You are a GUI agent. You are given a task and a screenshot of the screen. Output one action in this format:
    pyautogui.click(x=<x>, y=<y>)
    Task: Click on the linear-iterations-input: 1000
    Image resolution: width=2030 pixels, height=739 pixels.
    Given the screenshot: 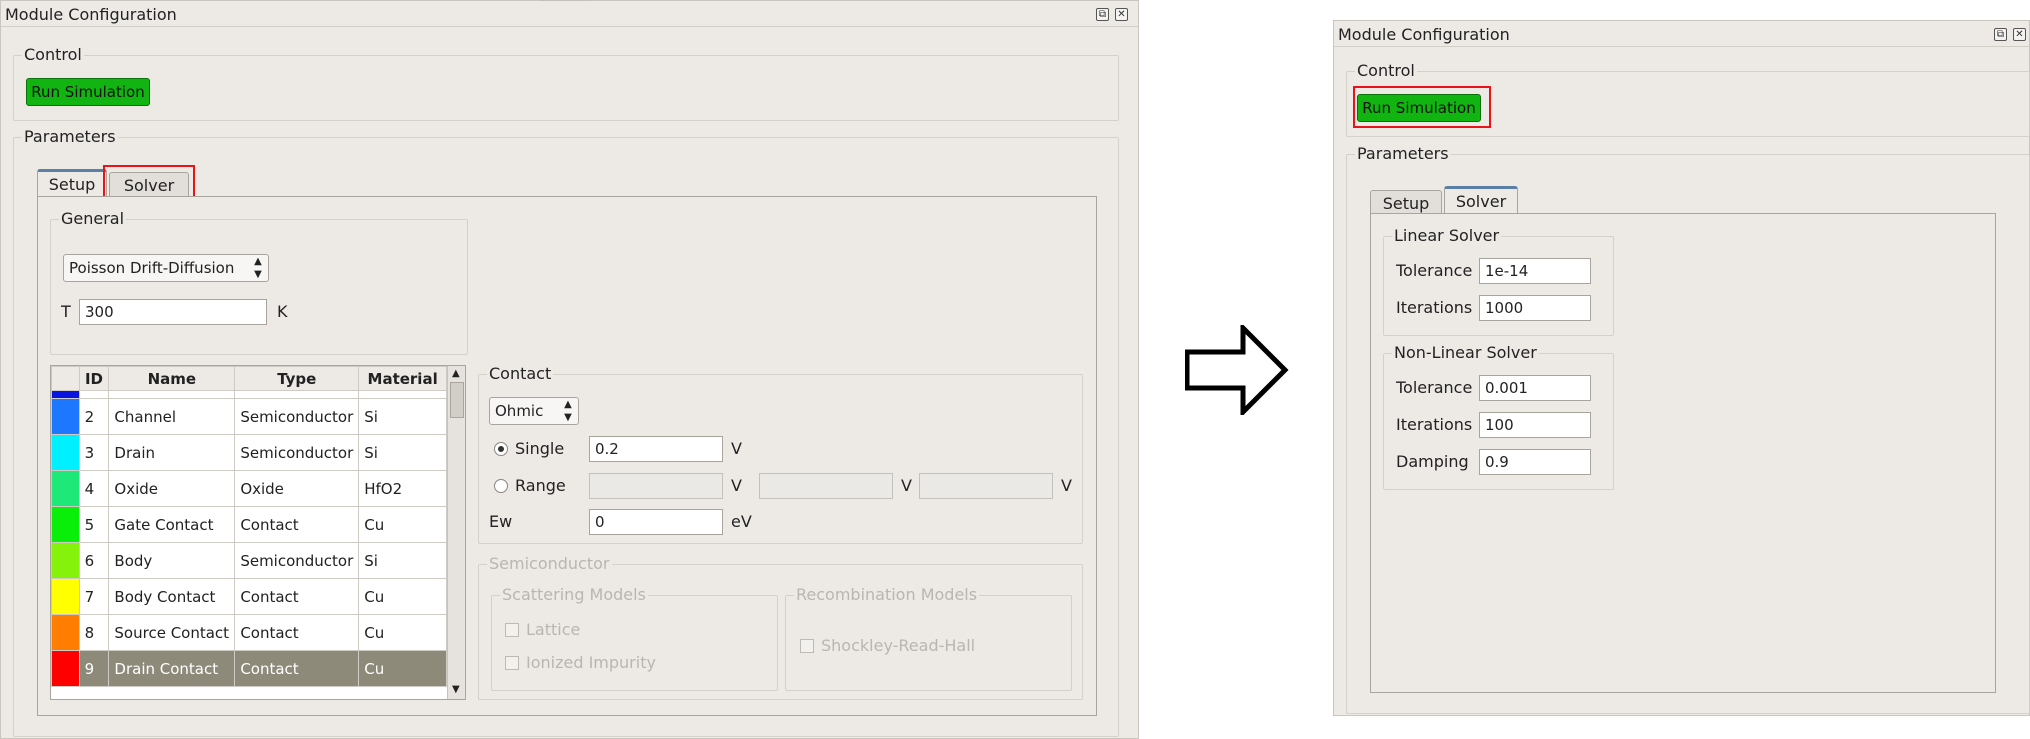 What is the action you would take?
    pyautogui.click(x=1535, y=308)
    